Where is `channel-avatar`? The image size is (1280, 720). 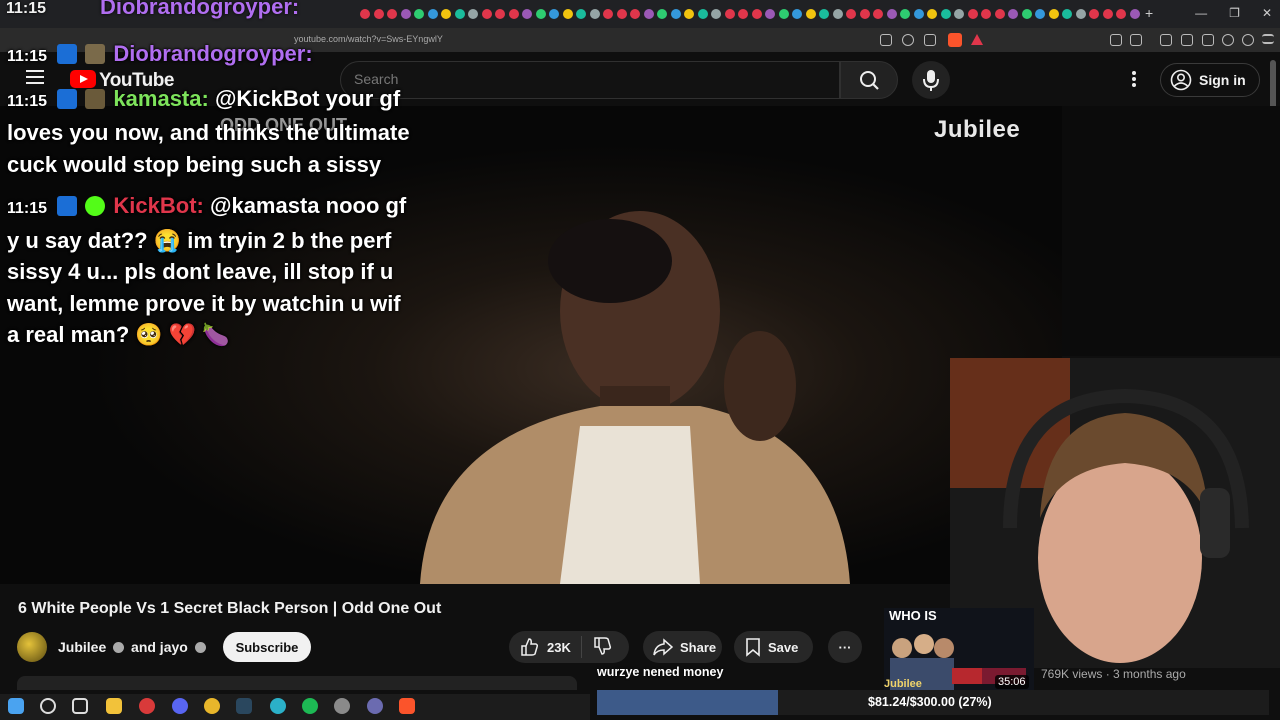
channel-avatar is located at coordinates (32, 647).